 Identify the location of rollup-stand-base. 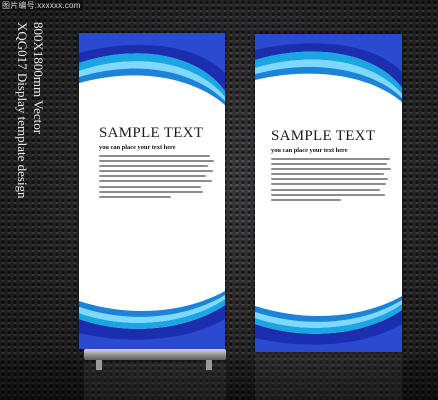
(155, 354).